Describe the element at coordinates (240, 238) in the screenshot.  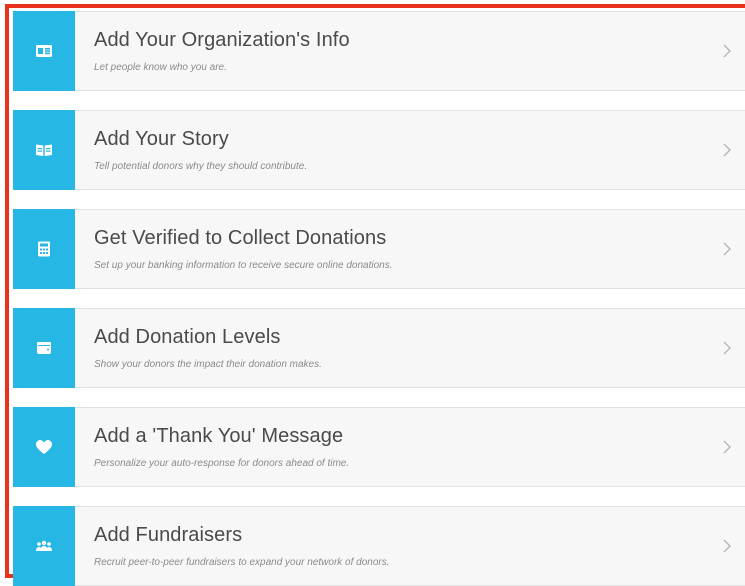
I see `step-title: Get Verified to Collect Donations` at that location.